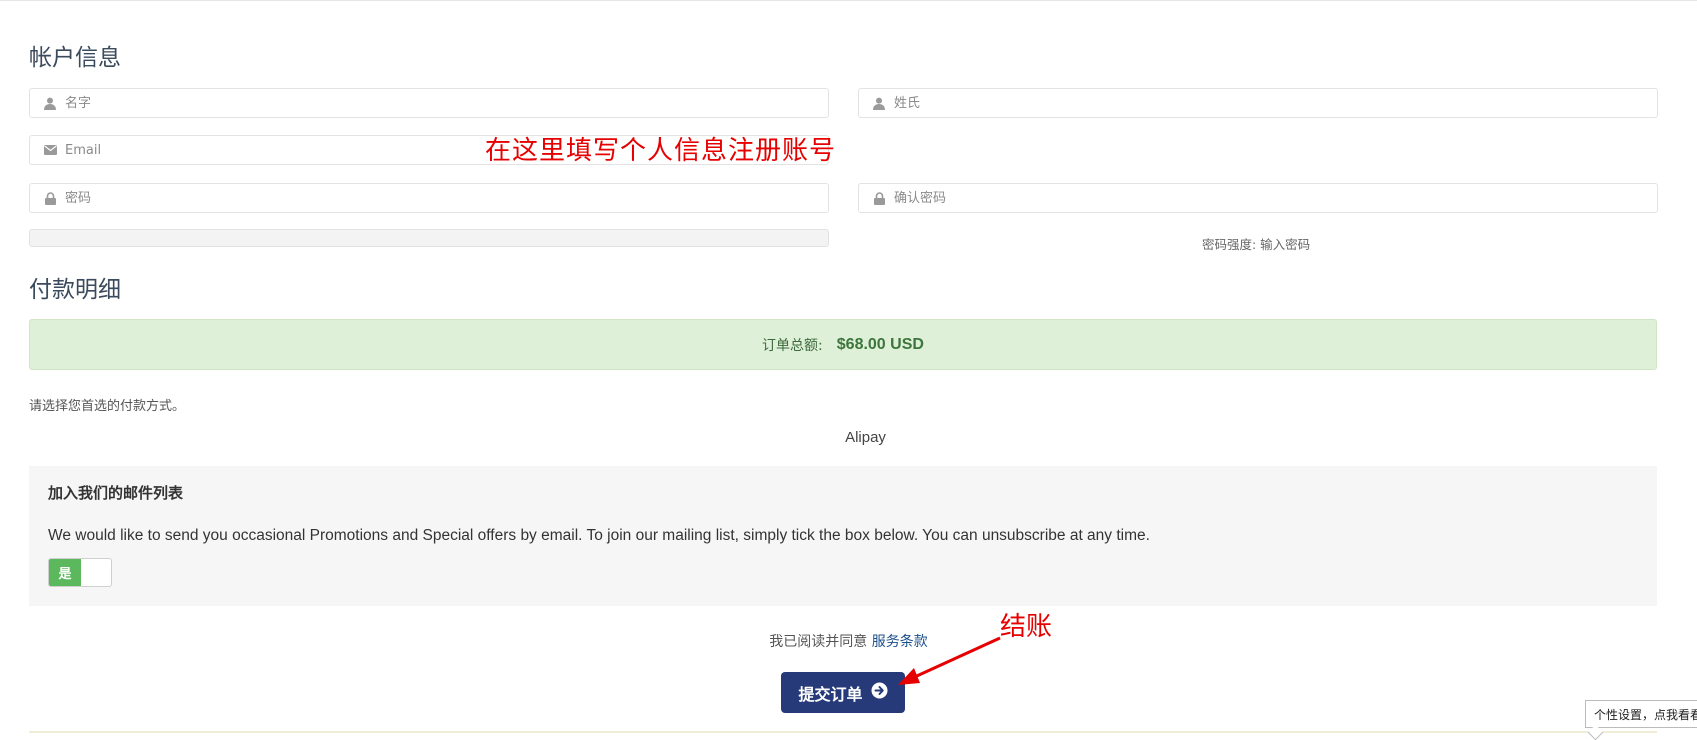  I want to click on confirm-password-field, so click(1258, 198).